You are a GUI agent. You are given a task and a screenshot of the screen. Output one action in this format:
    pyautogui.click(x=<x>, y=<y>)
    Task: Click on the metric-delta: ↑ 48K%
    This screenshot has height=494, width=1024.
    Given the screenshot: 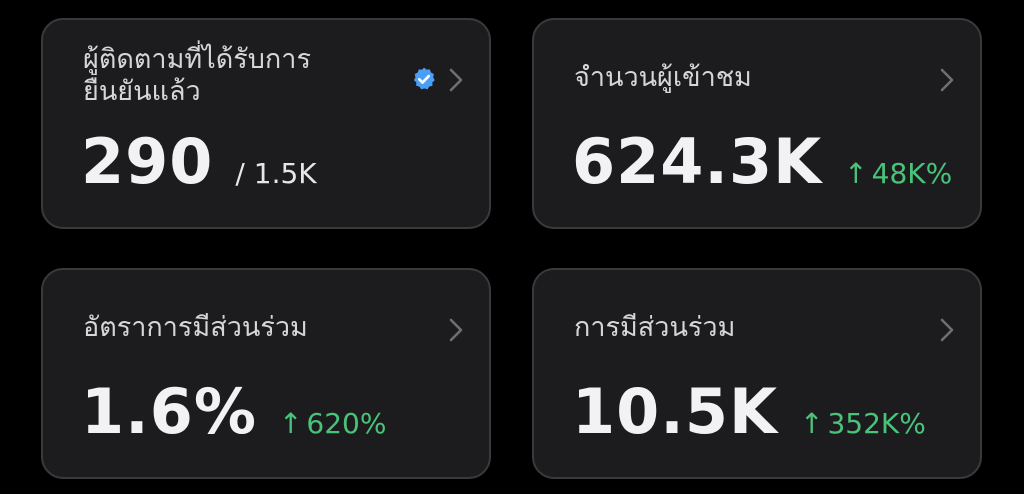 What is the action you would take?
    pyautogui.click(x=898, y=173)
    